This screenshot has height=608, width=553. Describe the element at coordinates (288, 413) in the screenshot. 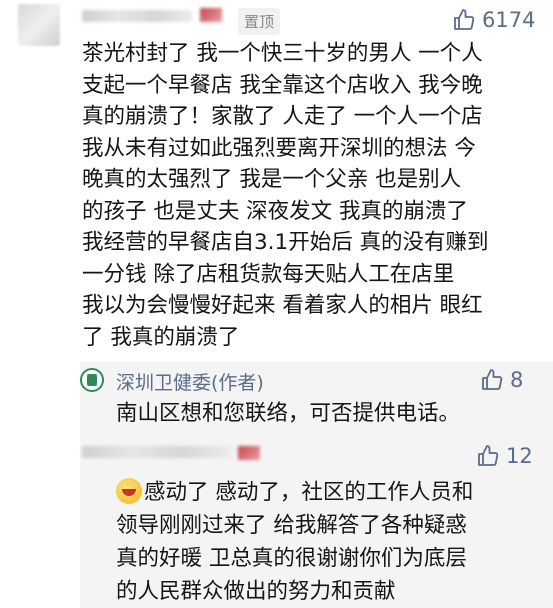

I see `author-reply-text: 南山区想和您联络，可否提供电话。` at that location.